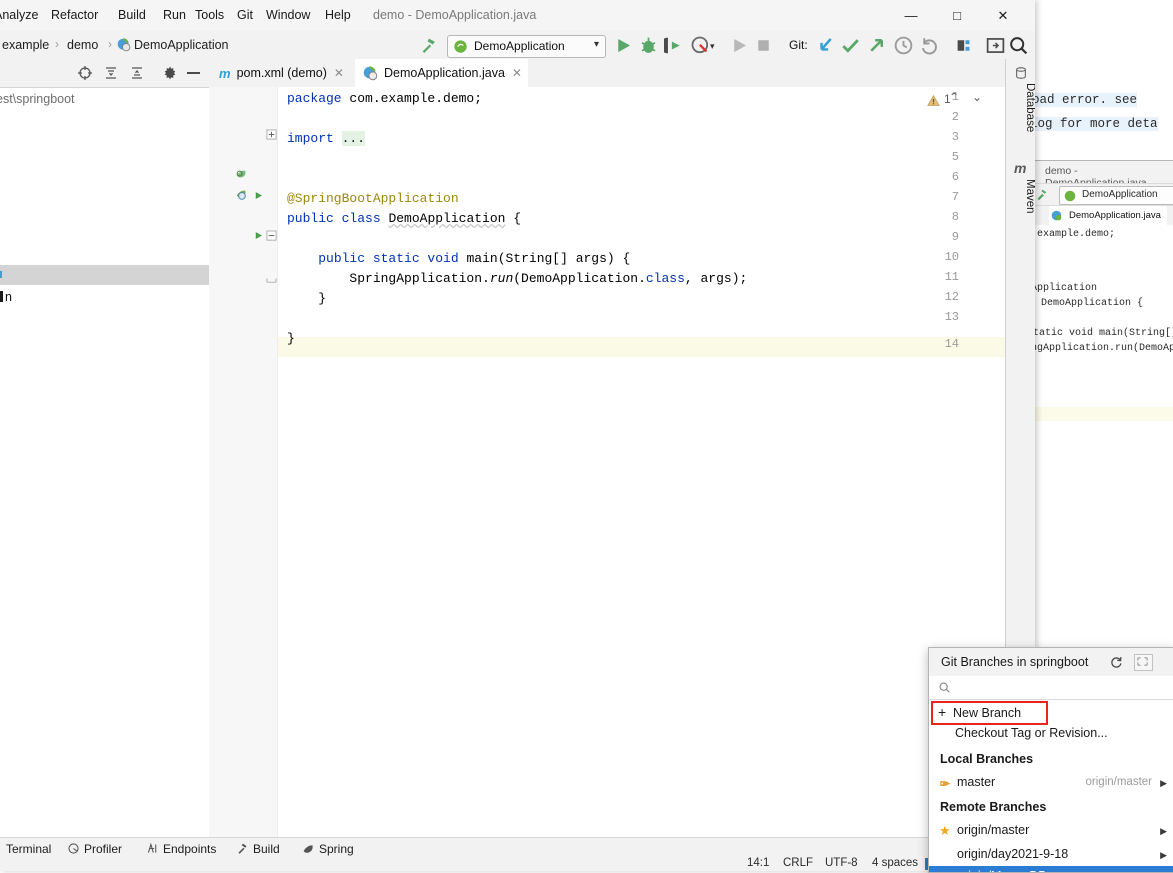 The image size is (1173, 873). What do you see at coordinates (850, 45) in the screenshot?
I see `commit-icon` at bounding box center [850, 45].